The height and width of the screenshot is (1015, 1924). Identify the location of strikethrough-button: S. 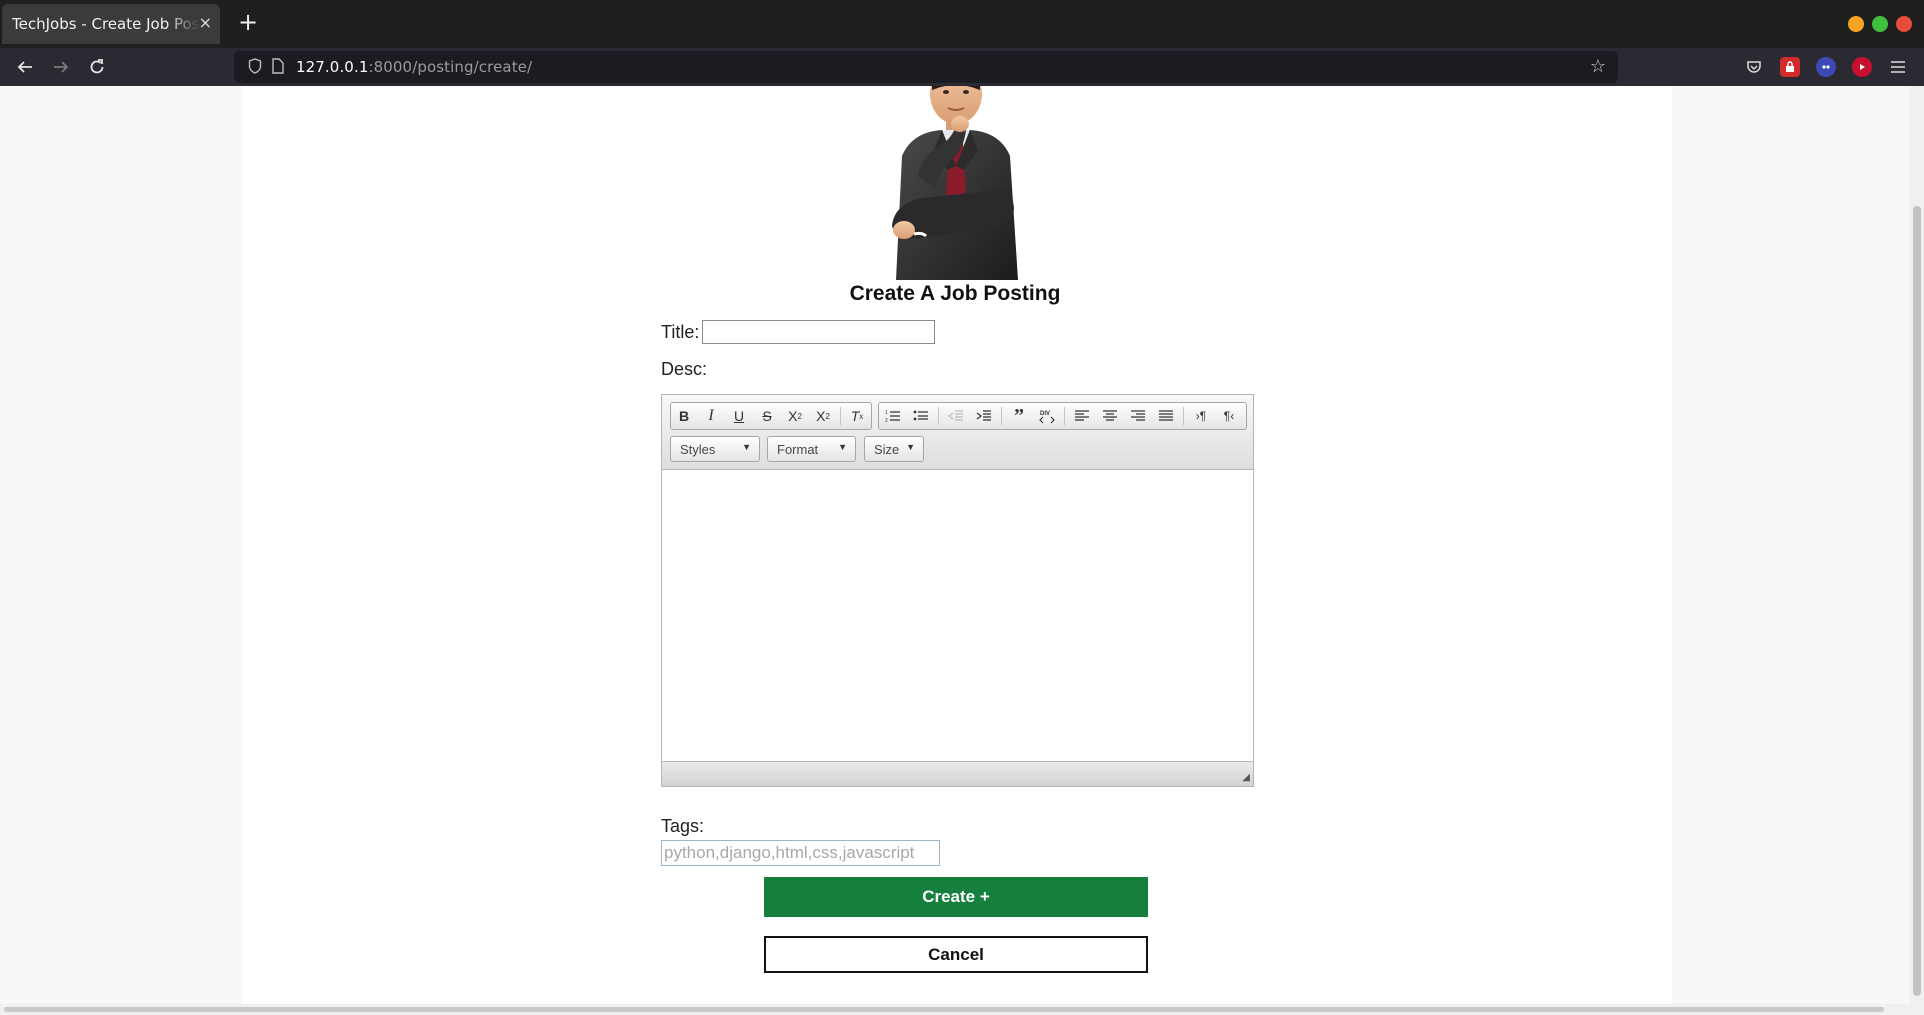
(767, 416).